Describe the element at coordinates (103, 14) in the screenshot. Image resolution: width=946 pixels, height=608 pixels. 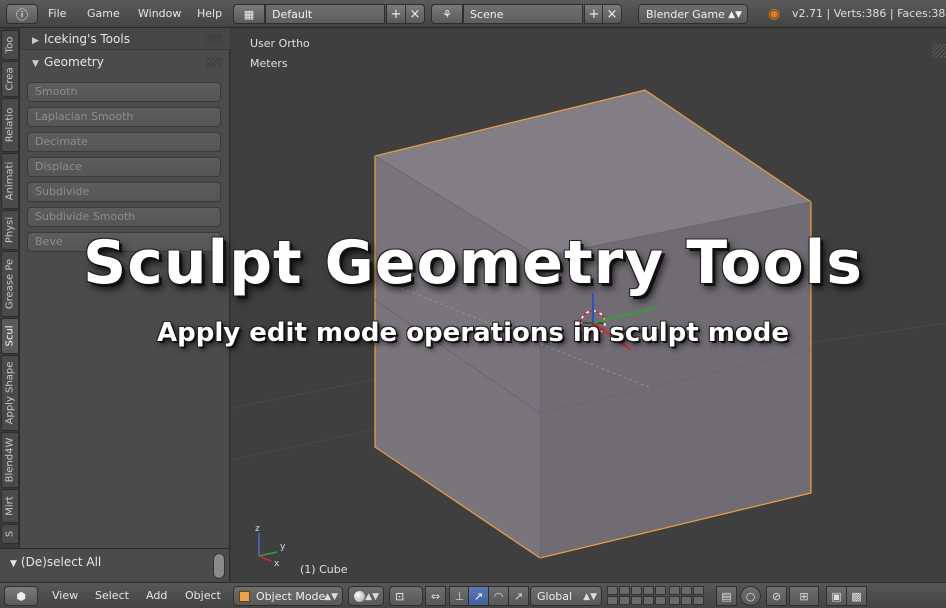
I see `menu-game: Game` at that location.